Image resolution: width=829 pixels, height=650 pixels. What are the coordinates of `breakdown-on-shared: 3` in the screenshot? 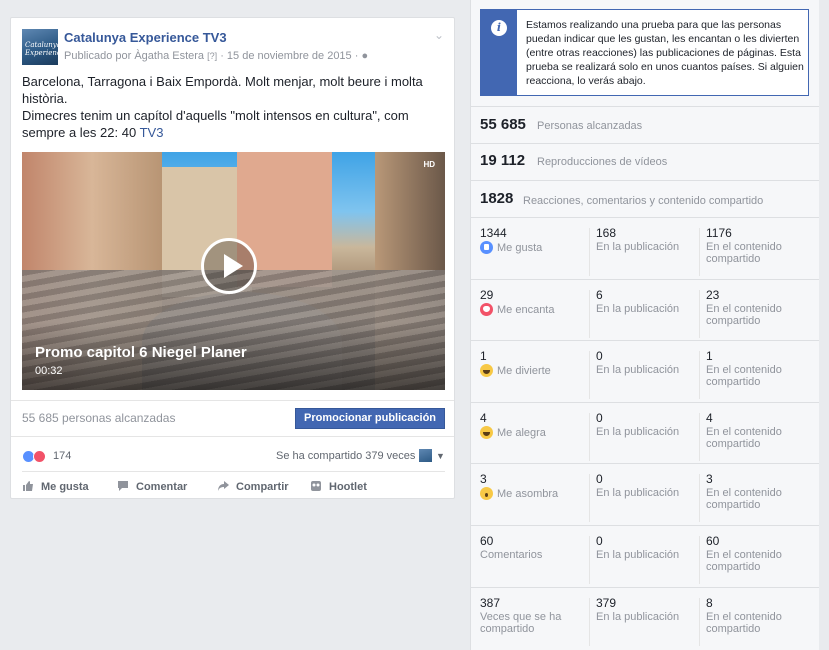 It's located at (709, 479).